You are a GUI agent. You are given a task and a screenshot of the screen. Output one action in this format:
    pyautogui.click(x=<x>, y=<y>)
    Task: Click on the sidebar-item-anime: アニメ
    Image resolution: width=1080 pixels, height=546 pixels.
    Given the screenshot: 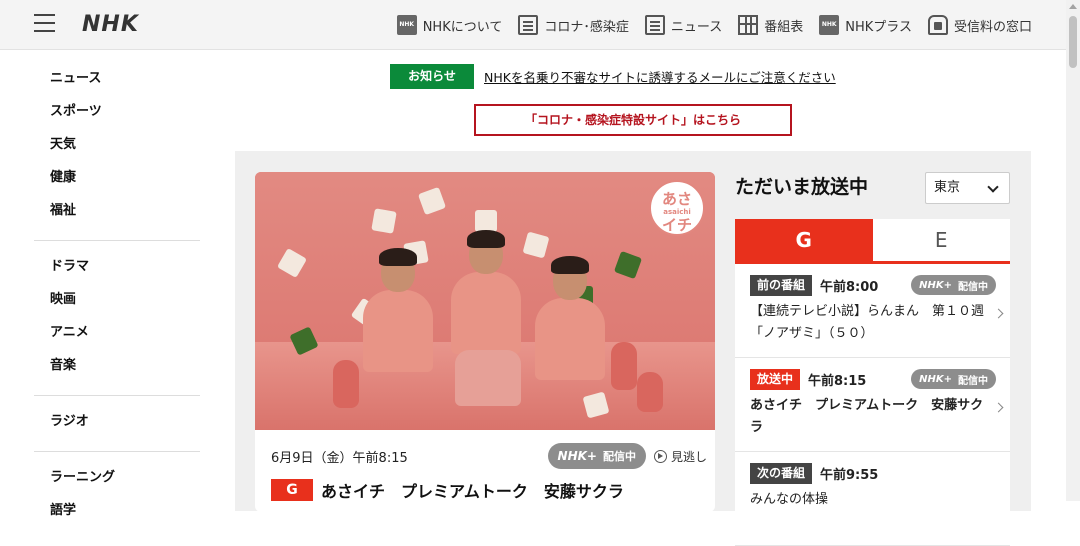 What is the action you would take?
    pyautogui.click(x=117, y=335)
    